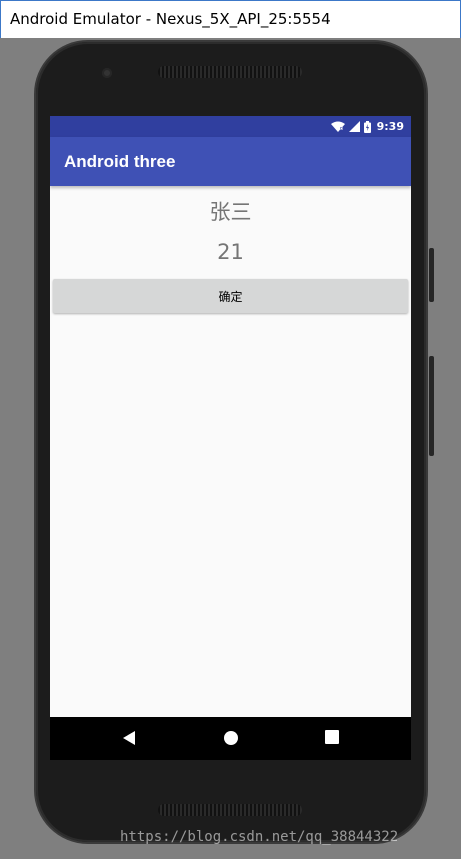 The height and width of the screenshot is (859, 461). Describe the element at coordinates (332, 737) in the screenshot. I see `recents-icon` at that location.